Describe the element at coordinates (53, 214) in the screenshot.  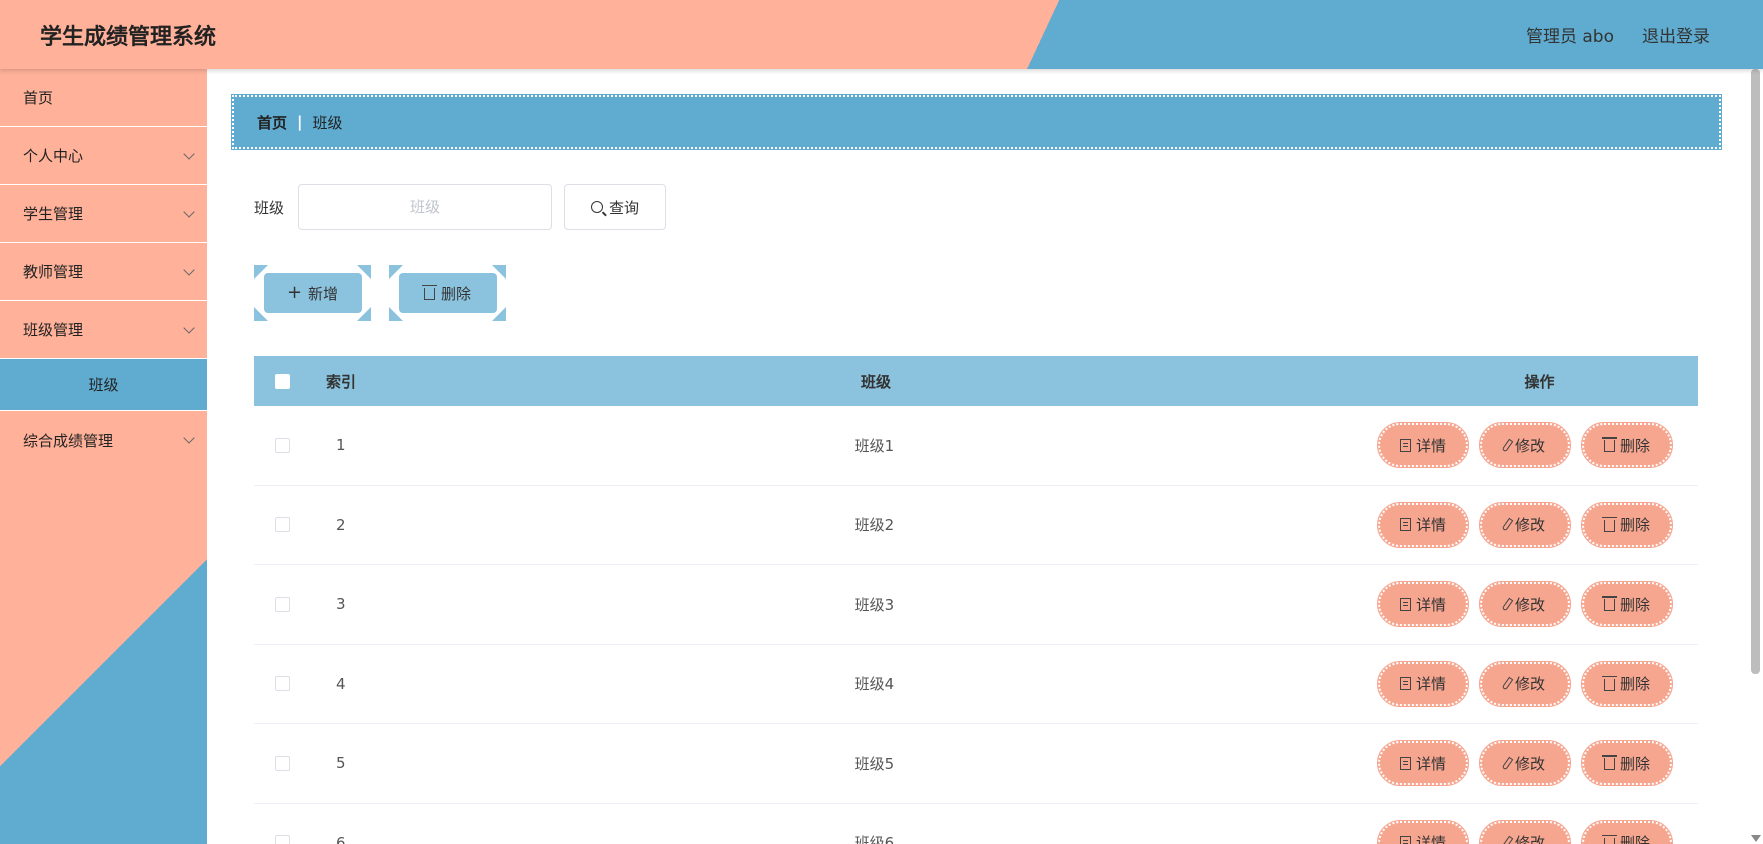
I see `sidebar-item-label: 学生管理` at that location.